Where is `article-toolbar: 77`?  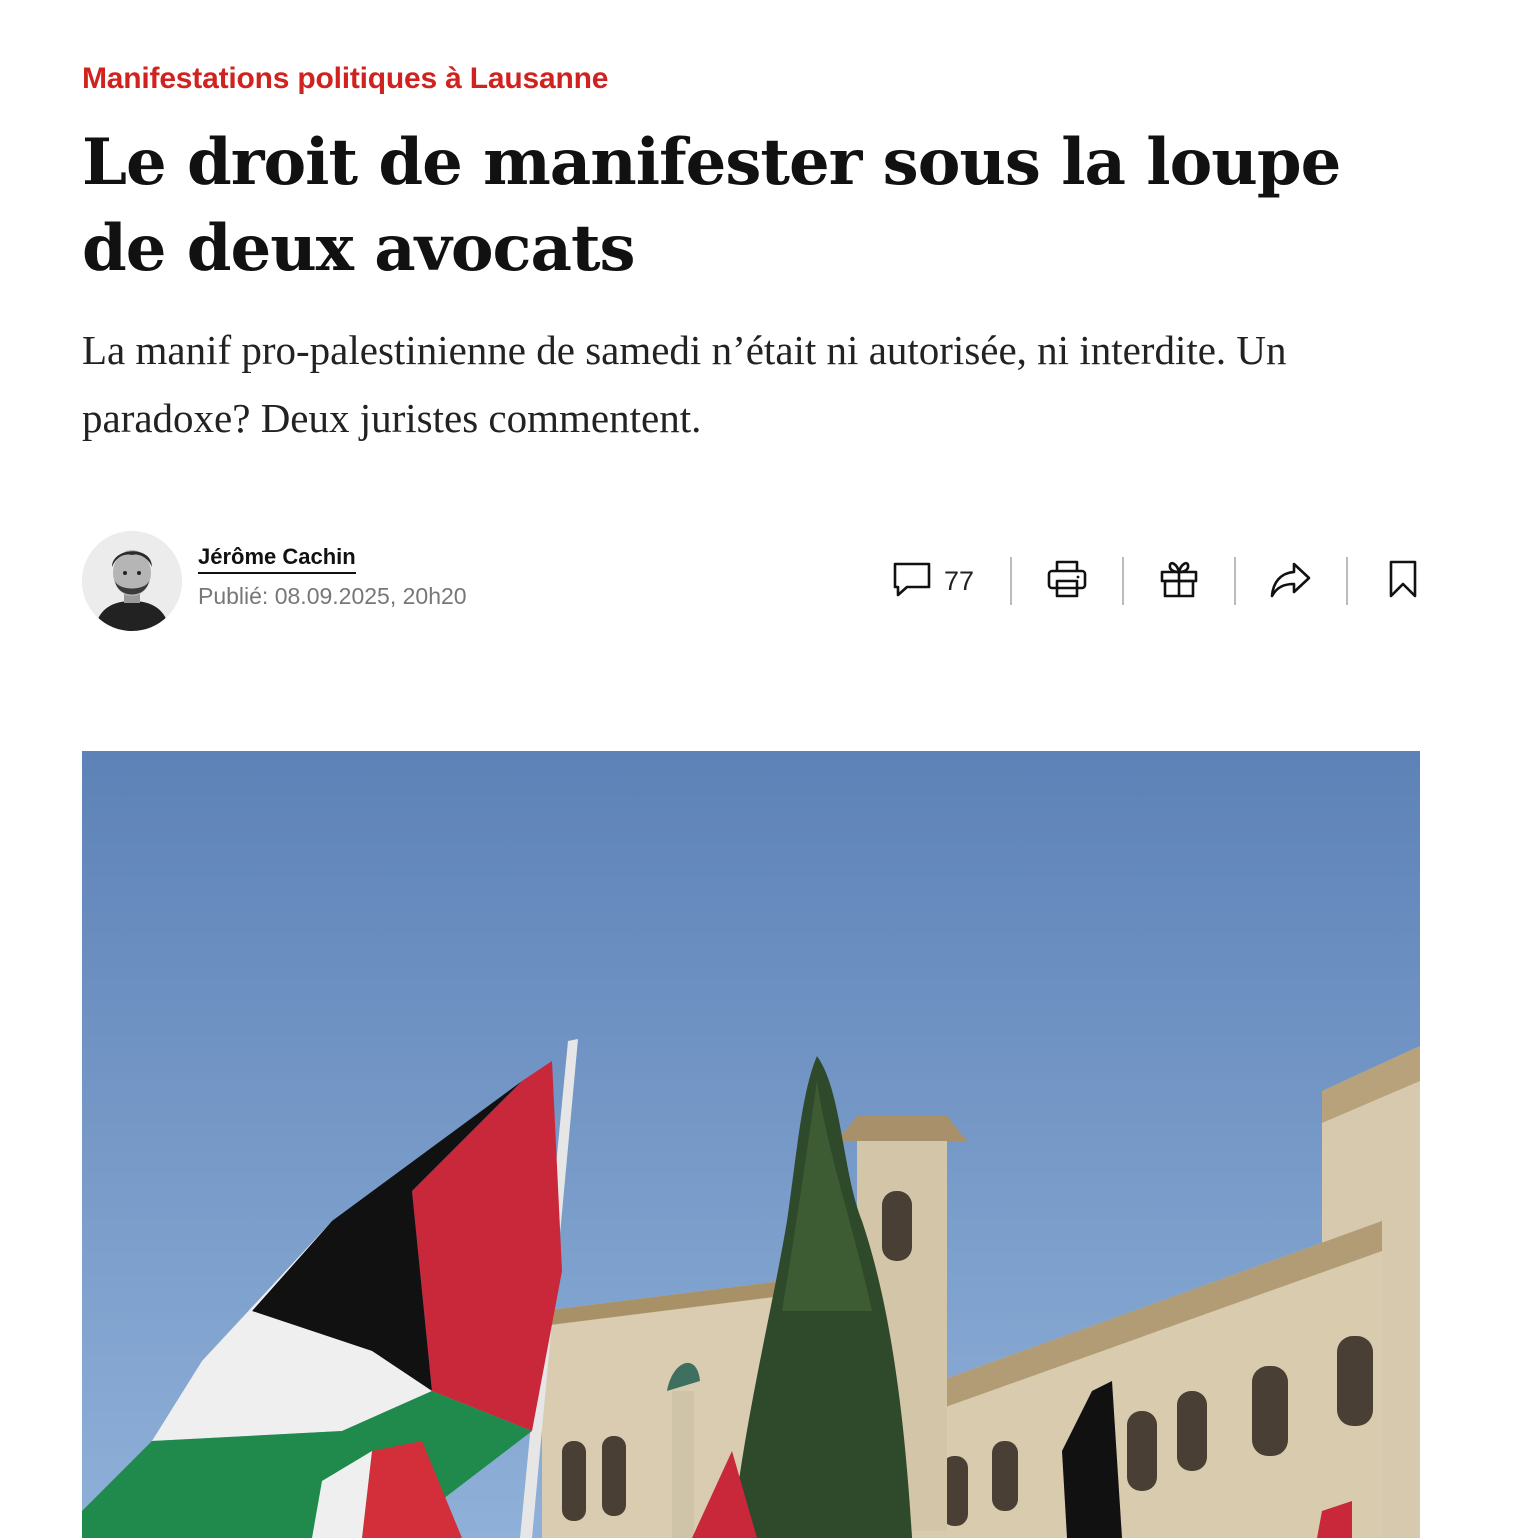 article-toolbar: 77 is located at coordinates (1169, 581).